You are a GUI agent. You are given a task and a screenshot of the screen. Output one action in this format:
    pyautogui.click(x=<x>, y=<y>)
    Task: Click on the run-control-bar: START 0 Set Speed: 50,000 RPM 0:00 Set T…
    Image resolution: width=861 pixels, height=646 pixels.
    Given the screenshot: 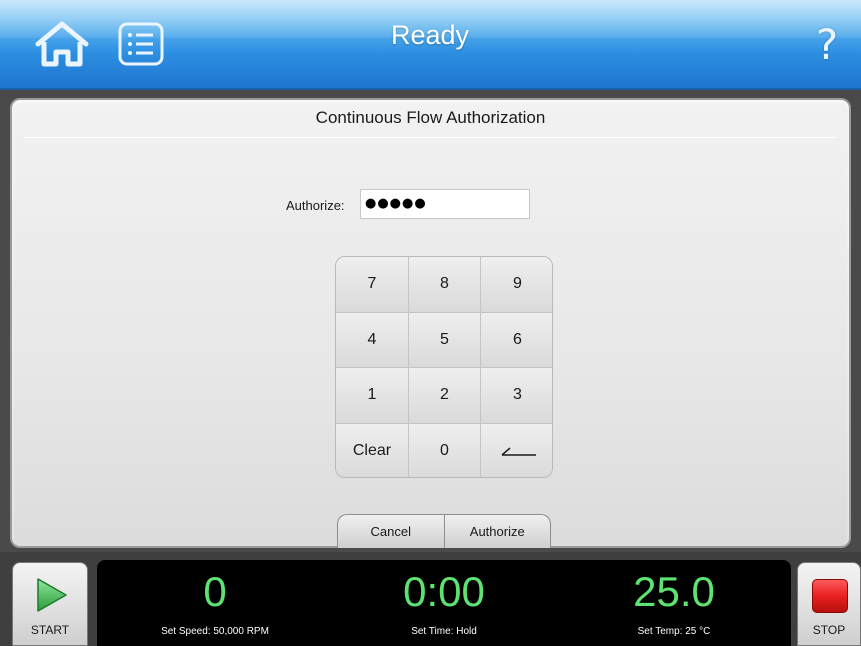 What is the action you would take?
    pyautogui.click(x=430, y=599)
    